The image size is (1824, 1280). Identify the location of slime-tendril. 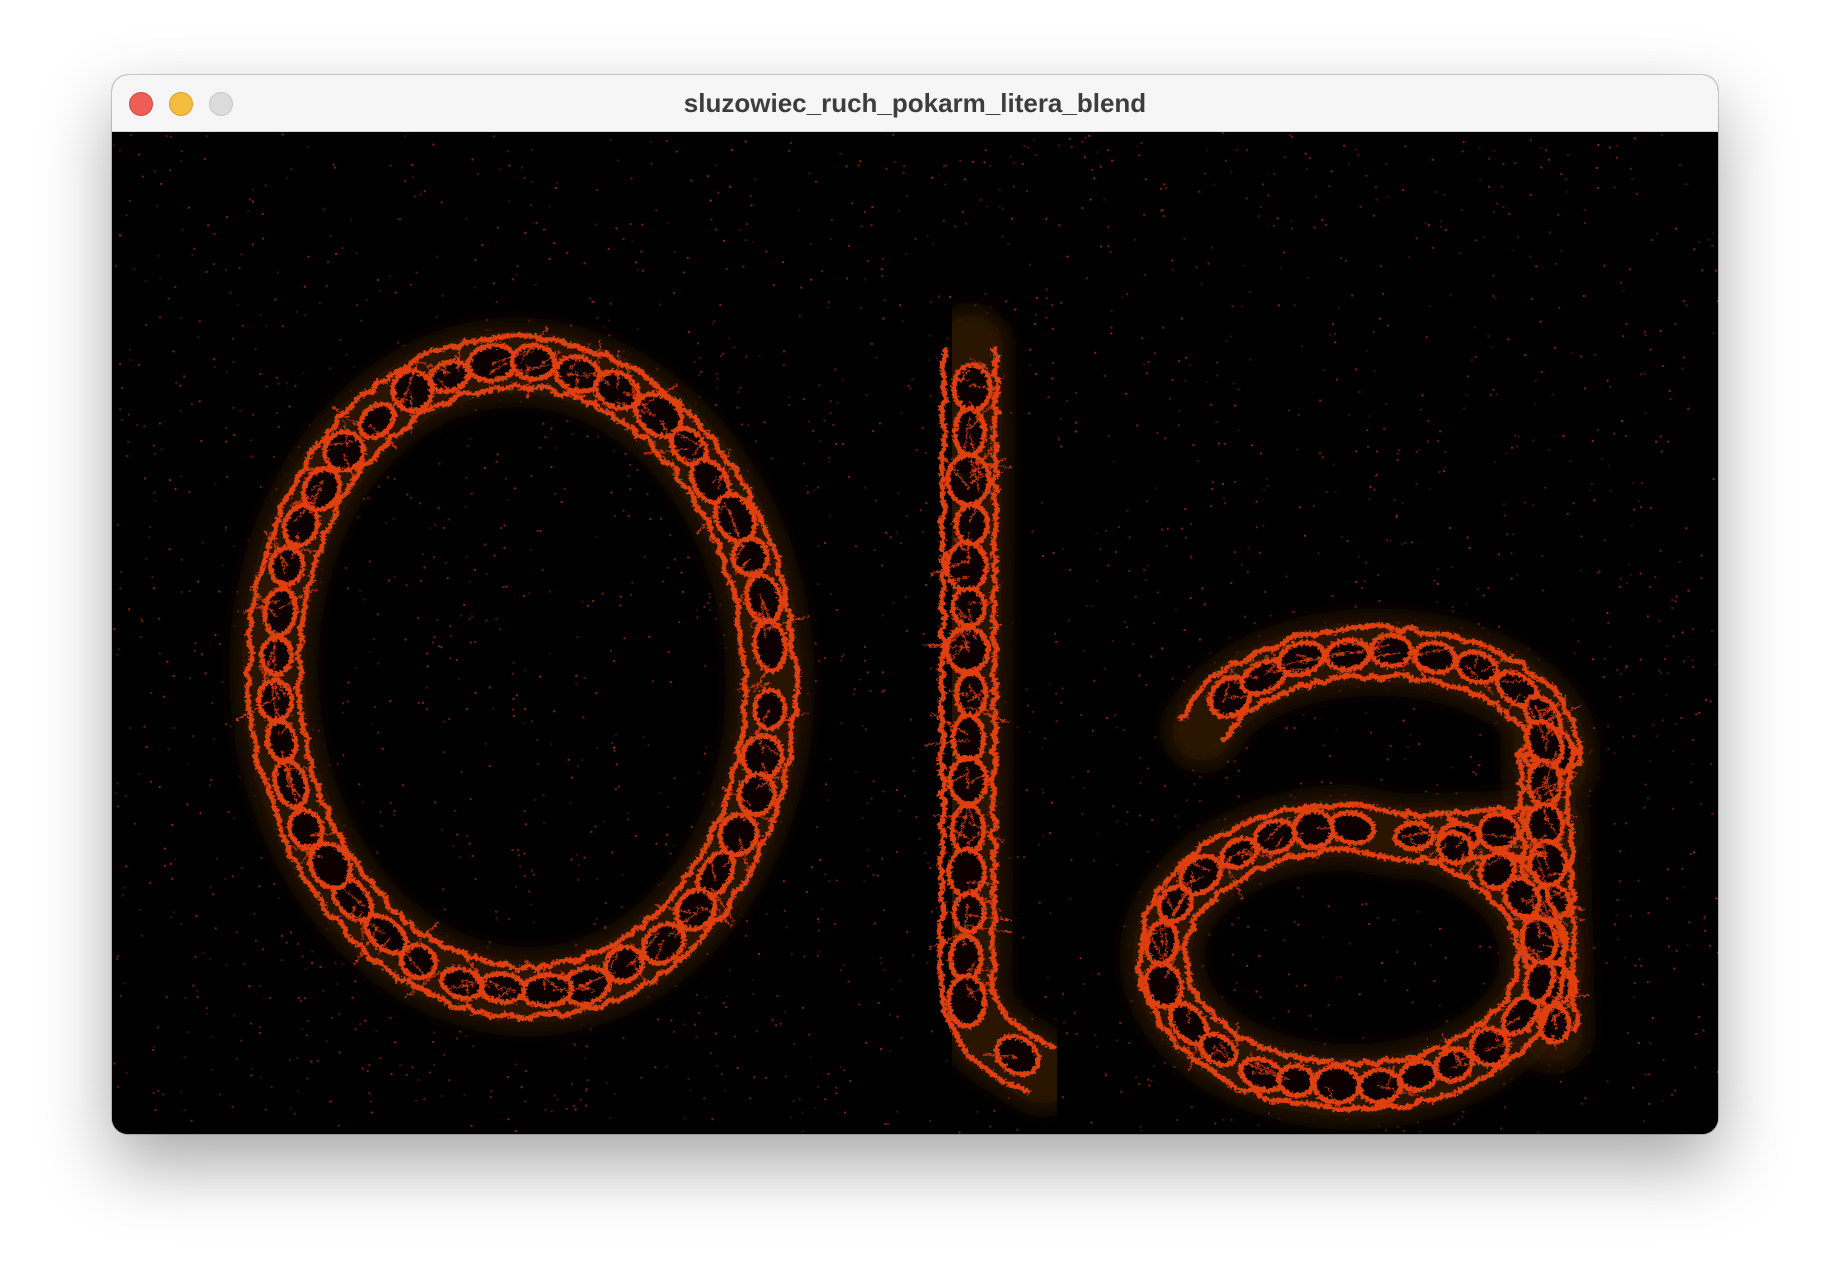
(950, 816).